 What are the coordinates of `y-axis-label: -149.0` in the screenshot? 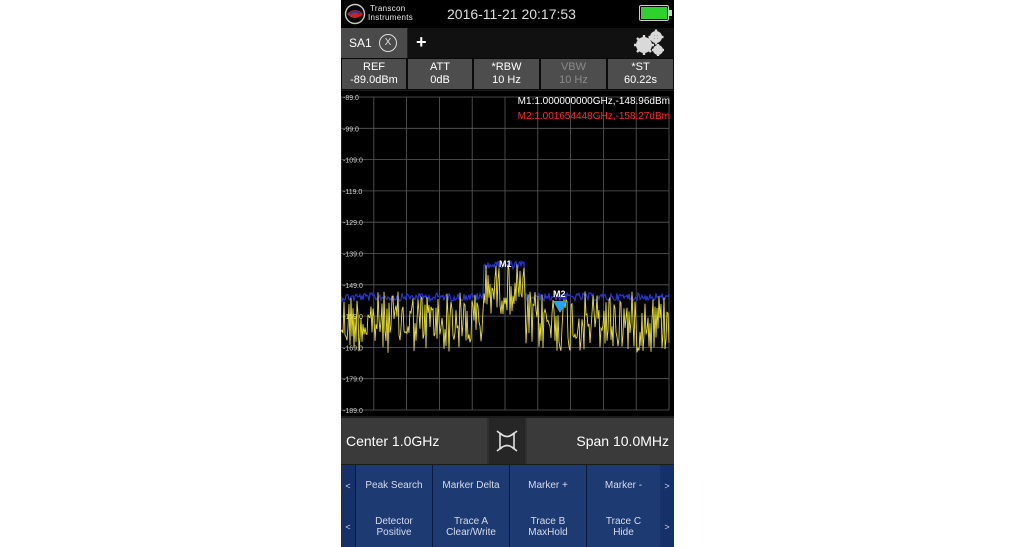 It's located at (353, 286).